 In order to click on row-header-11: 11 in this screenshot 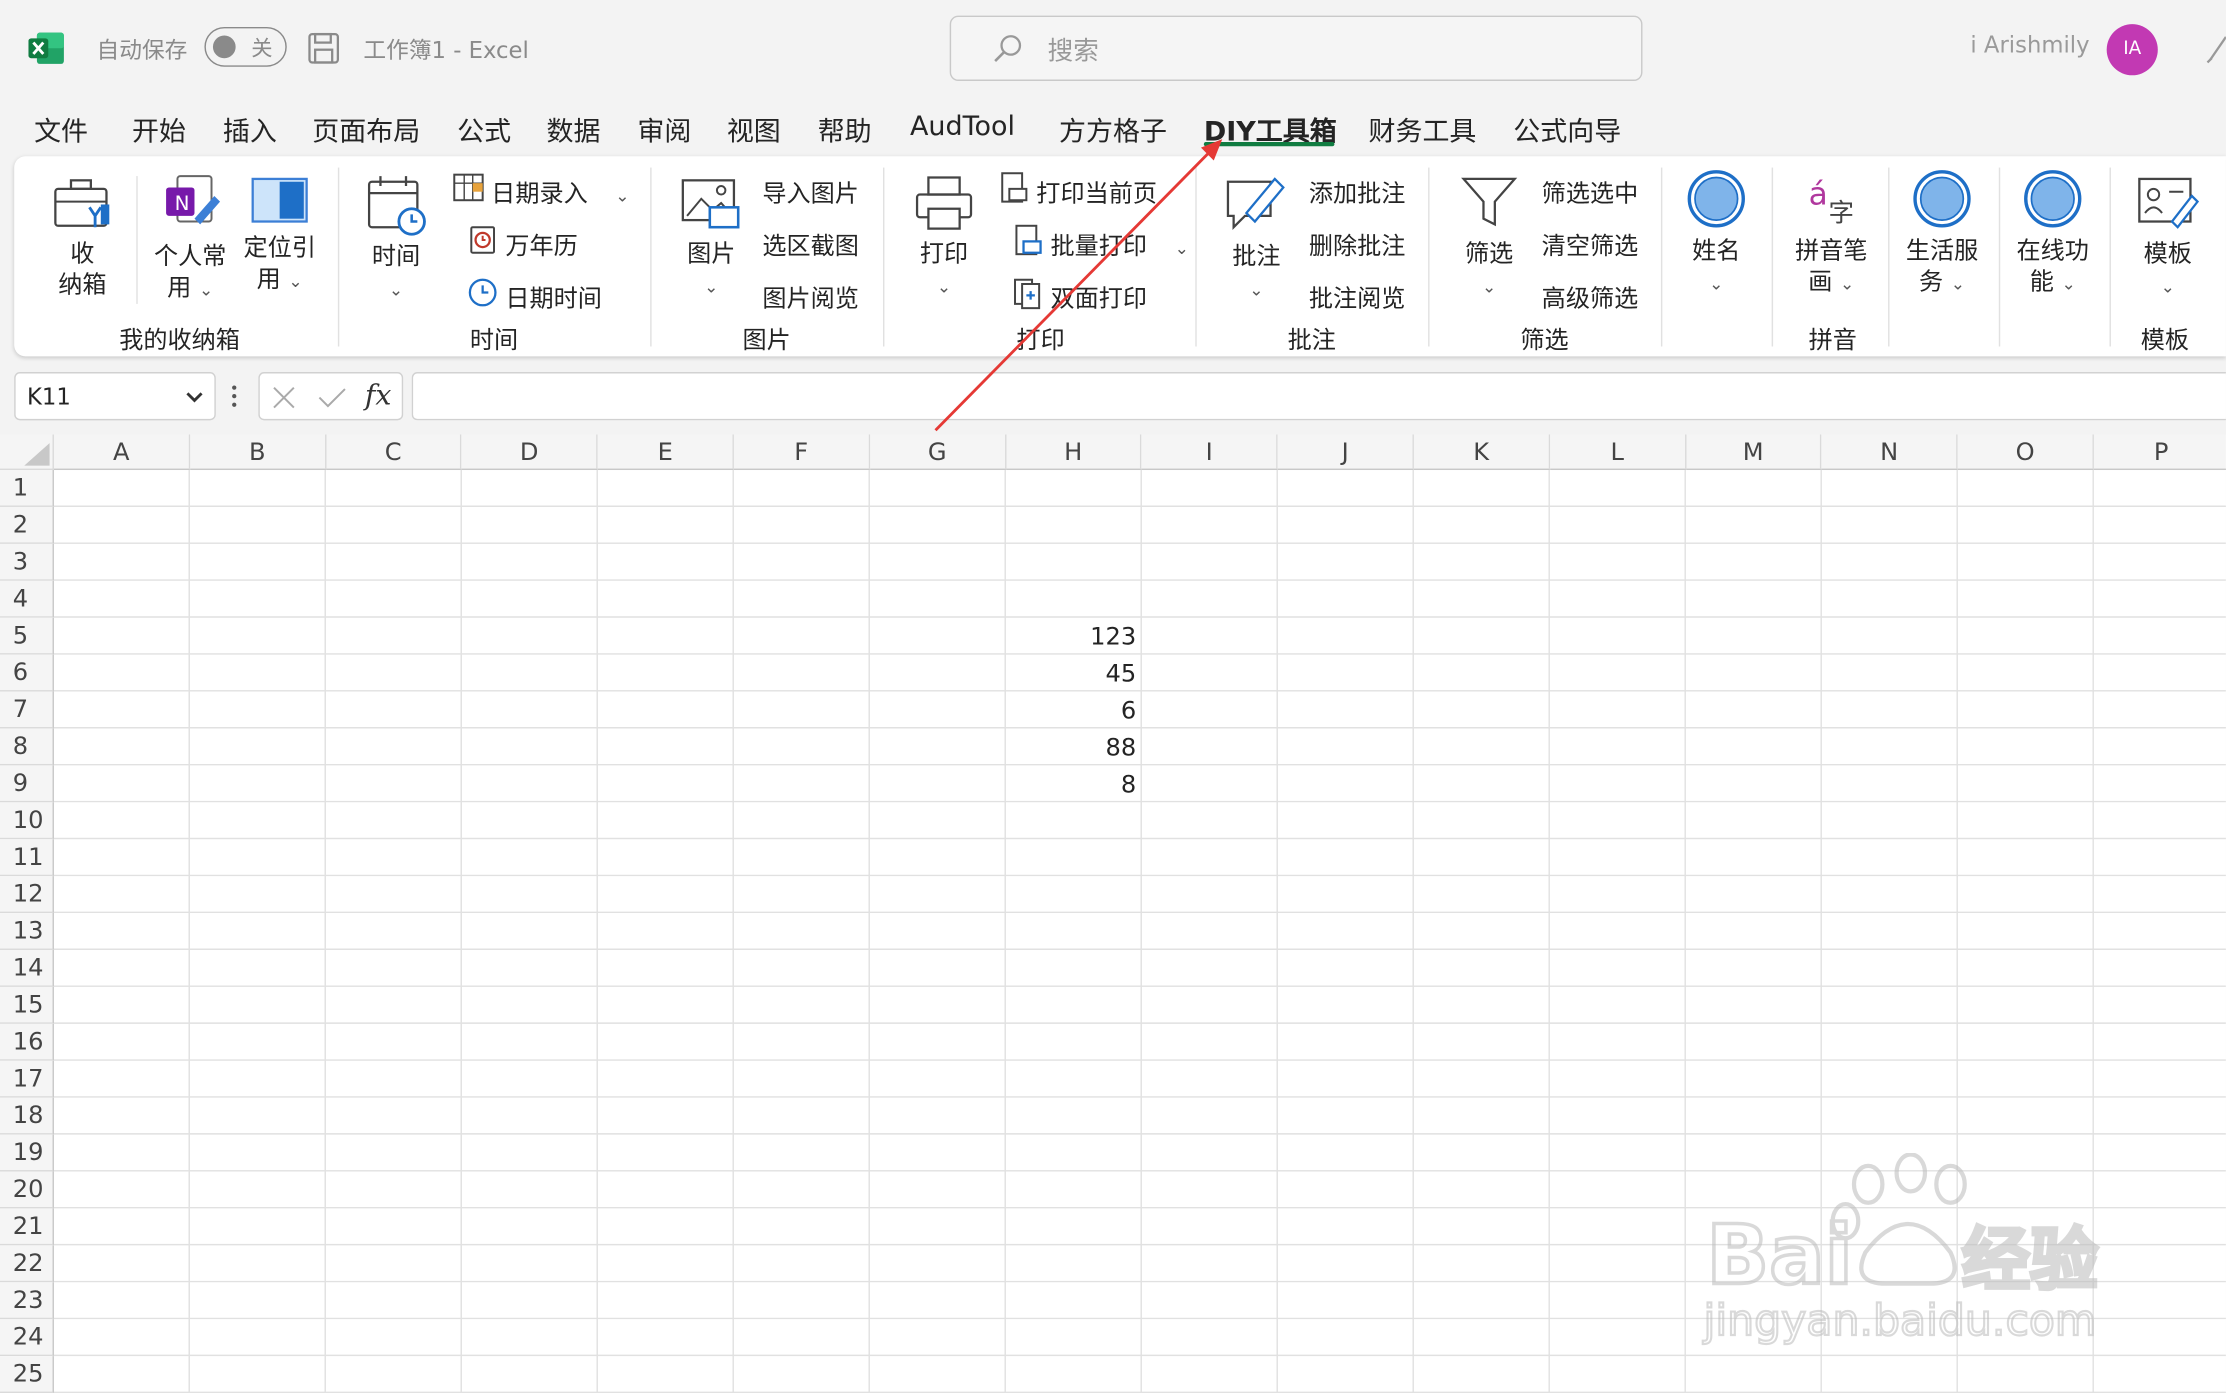, I will do `click(27, 858)`.